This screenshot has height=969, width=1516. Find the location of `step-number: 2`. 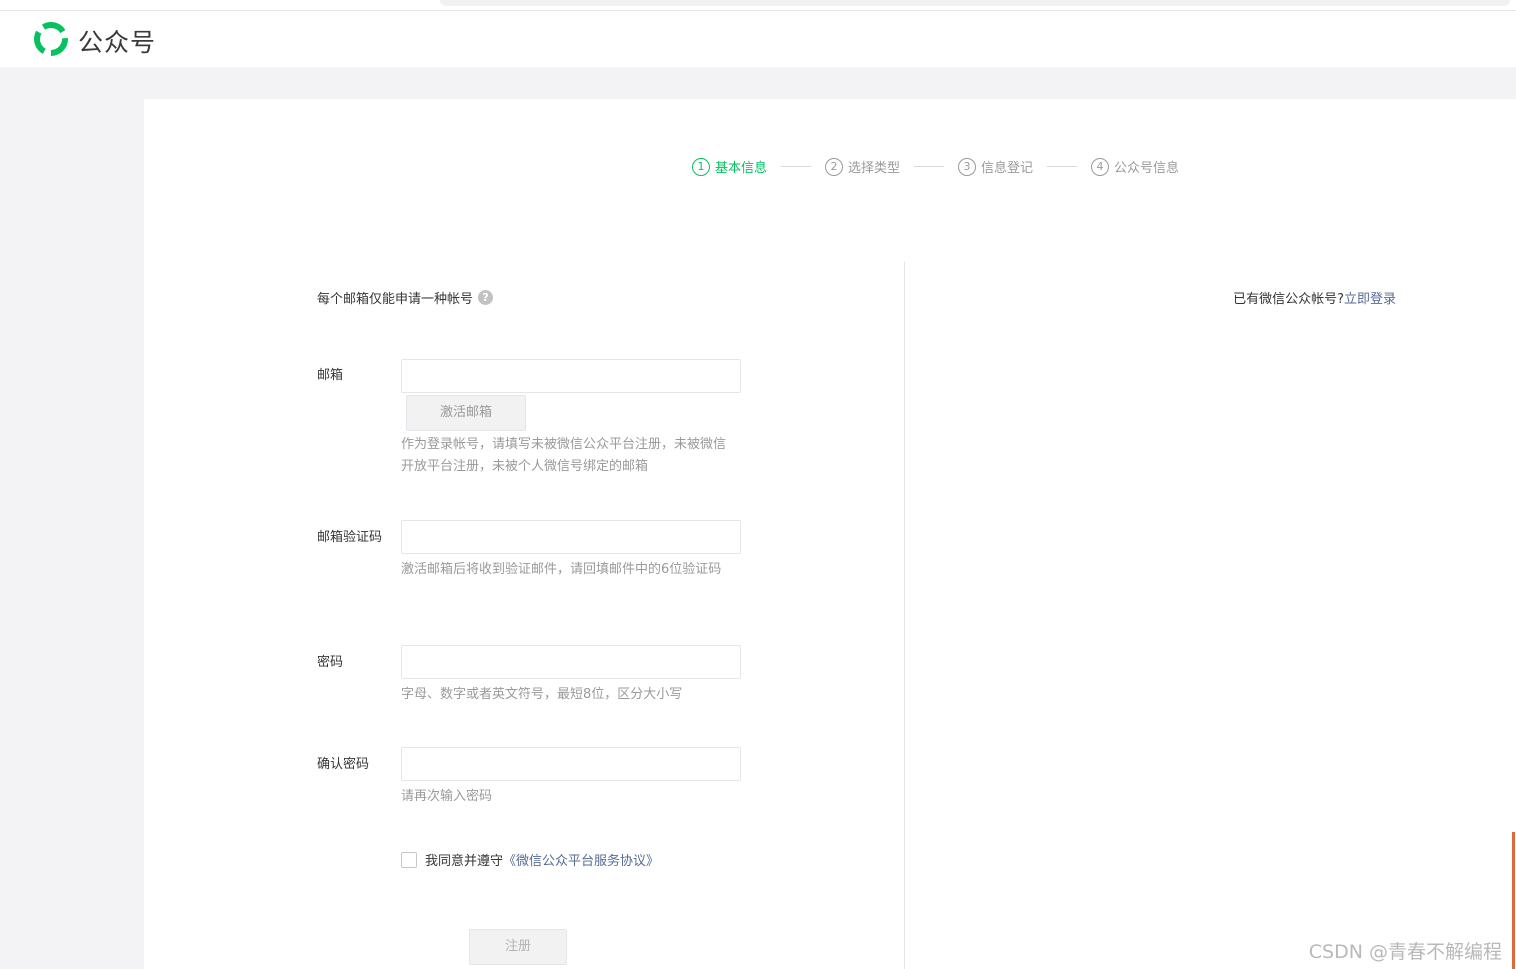

step-number: 2 is located at coordinates (834, 166).